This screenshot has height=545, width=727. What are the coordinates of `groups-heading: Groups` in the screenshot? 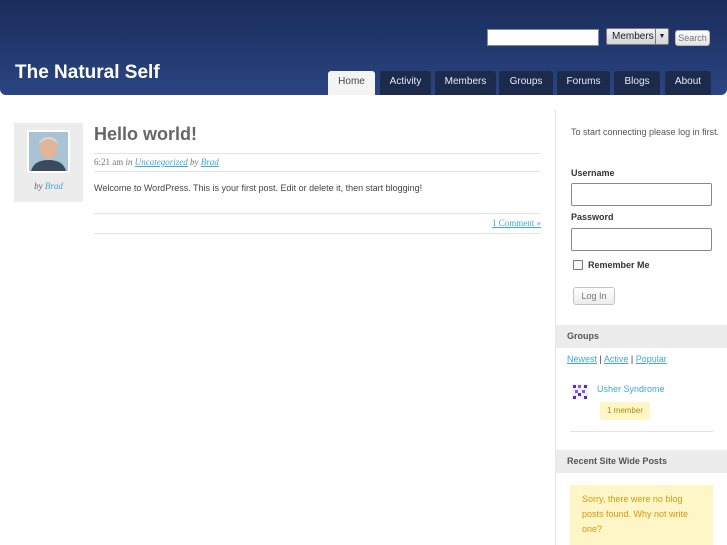 It's located at (641, 336).